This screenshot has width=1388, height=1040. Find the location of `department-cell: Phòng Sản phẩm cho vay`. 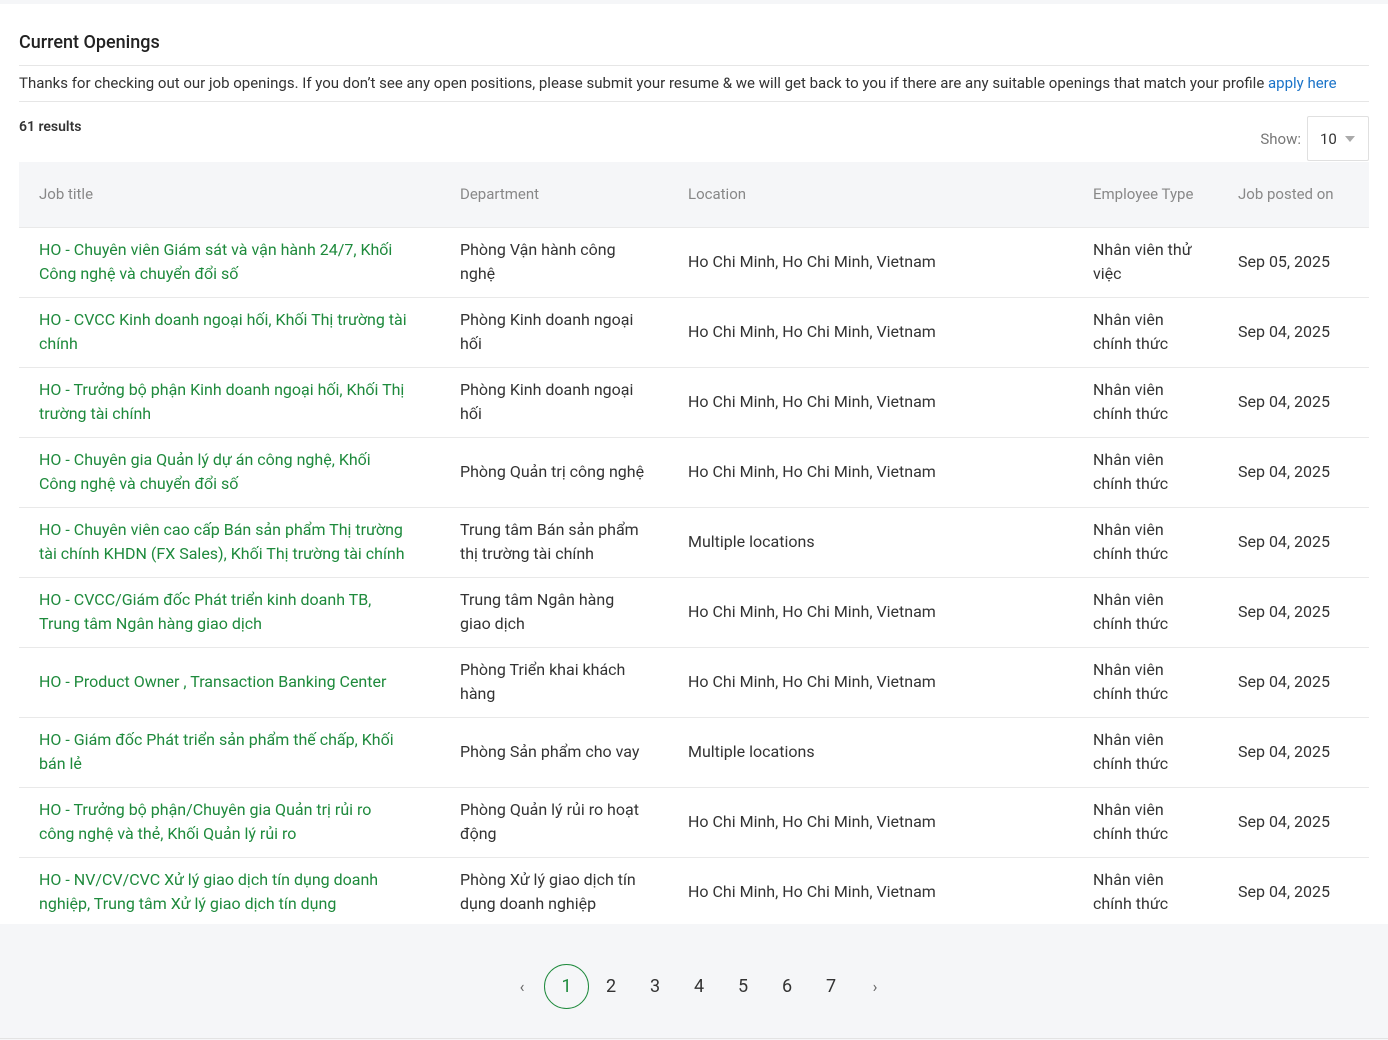

department-cell: Phòng Sản phẩm cho vay is located at coordinates (550, 751).